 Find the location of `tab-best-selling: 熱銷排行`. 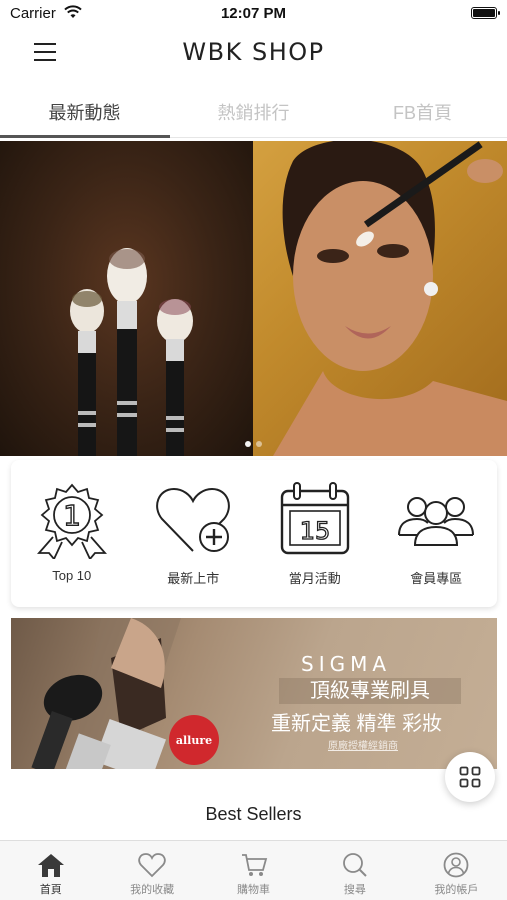

tab-best-selling: 熱銷排行 is located at coordinates (253, 112).